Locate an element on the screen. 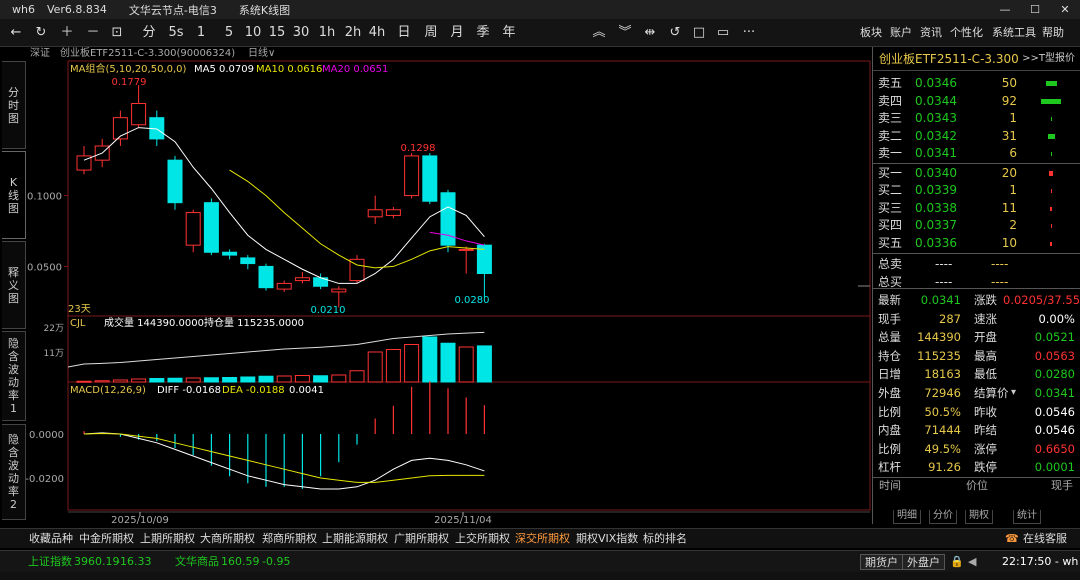 The image size is (1080, 580). period-10-button: 日 is located at coordinates (404, 33).